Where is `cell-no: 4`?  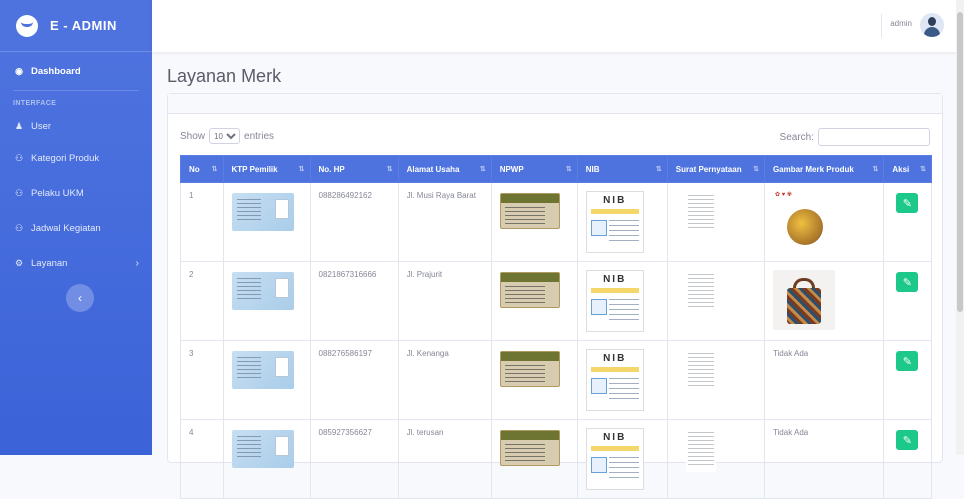
cell-no: 4 is located at coordinates (202, 459).